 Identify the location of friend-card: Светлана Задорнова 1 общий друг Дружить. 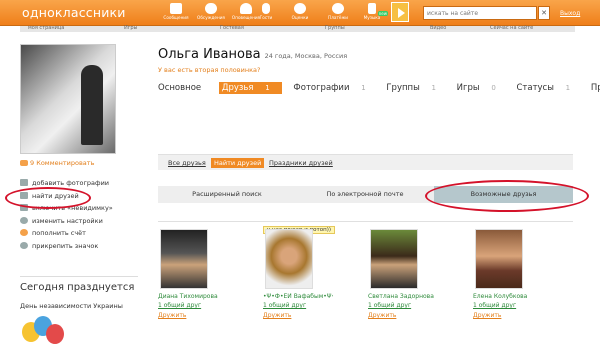
(401, 274).